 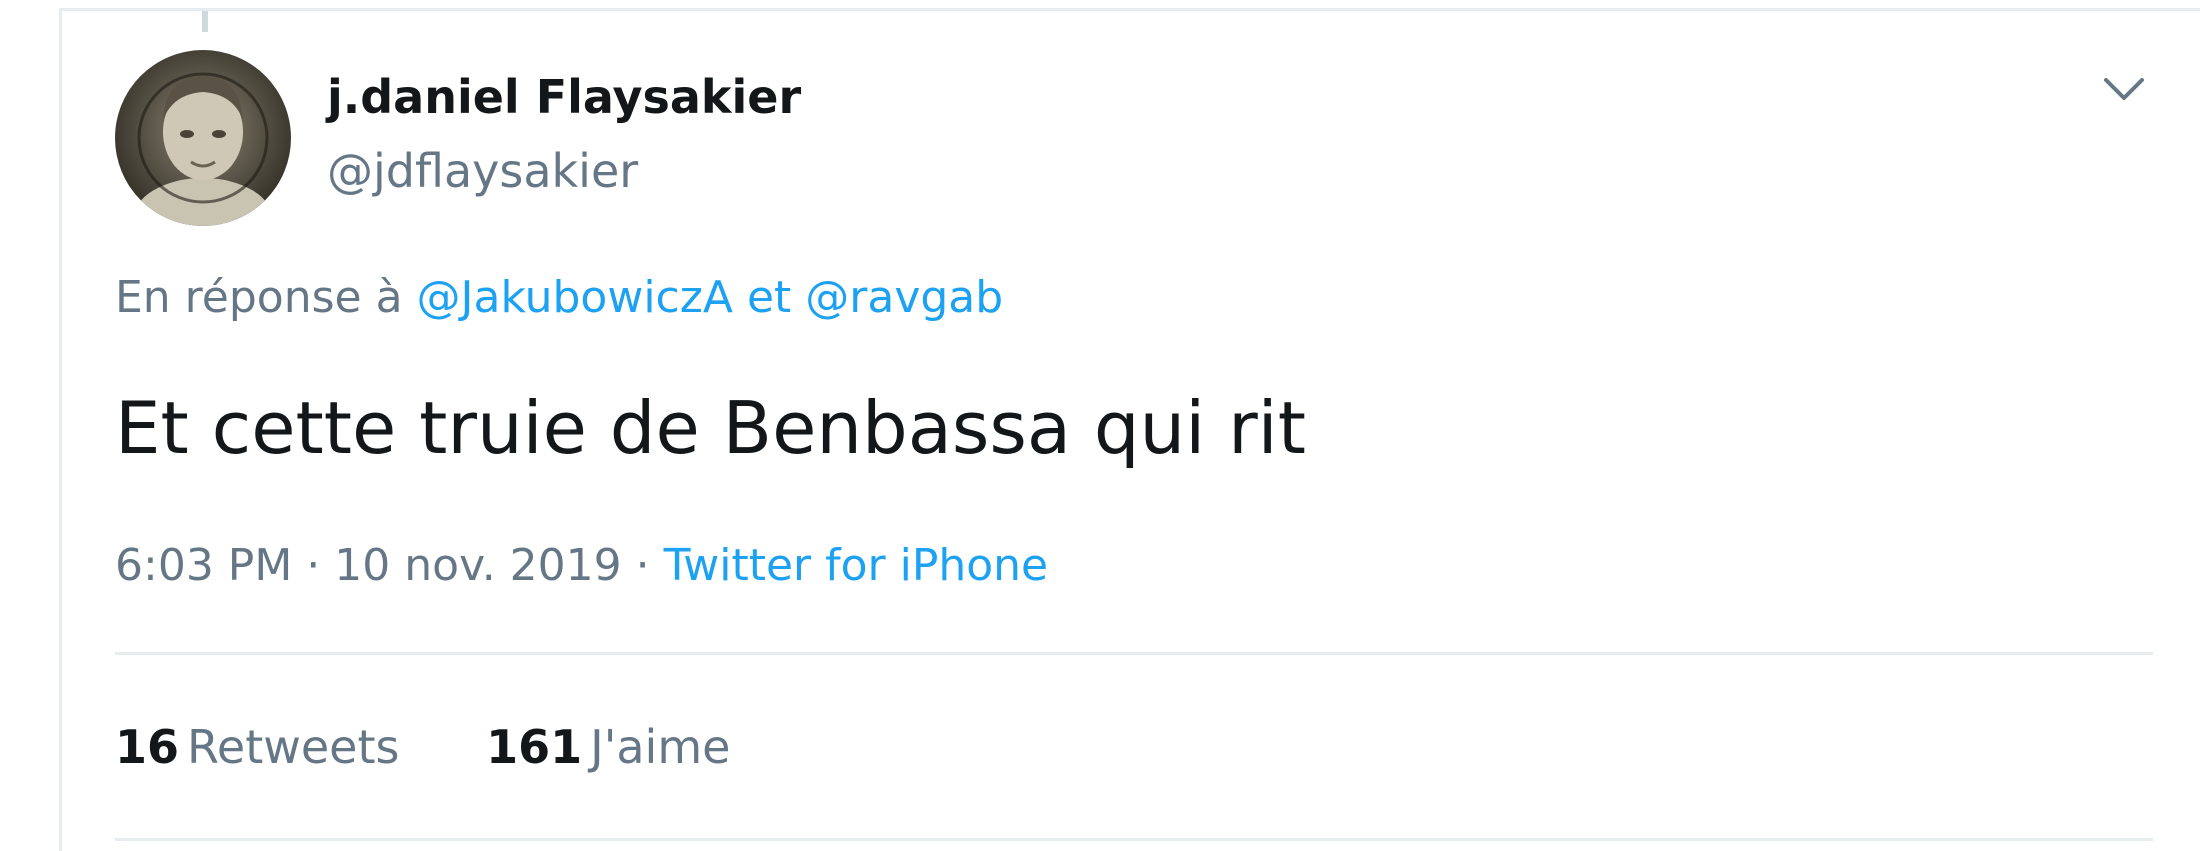 I want to click on chevron-down-icon, so click(x=2124, y=90).